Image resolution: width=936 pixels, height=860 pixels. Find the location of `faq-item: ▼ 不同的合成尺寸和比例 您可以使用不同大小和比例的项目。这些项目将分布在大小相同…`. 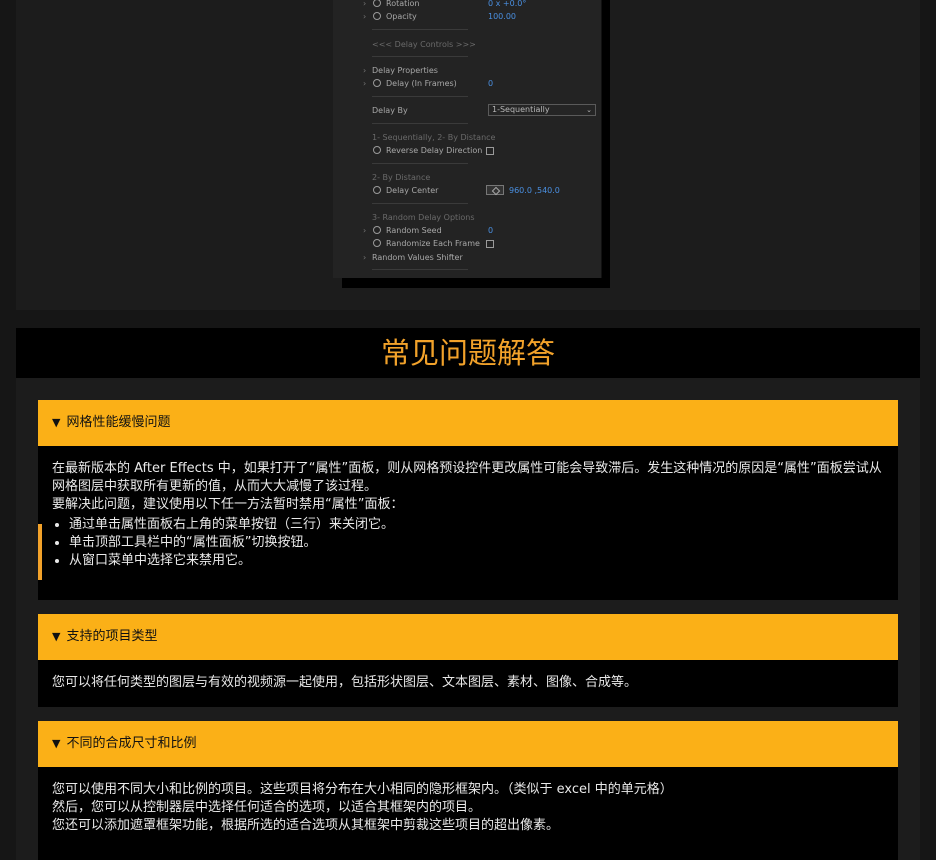

faq-item: ▼ 不同的合成尺寸和比例 您可以使用不同大小和比例的项目。这些项目将分布在大小相同… is located at coordinates (468, 790).